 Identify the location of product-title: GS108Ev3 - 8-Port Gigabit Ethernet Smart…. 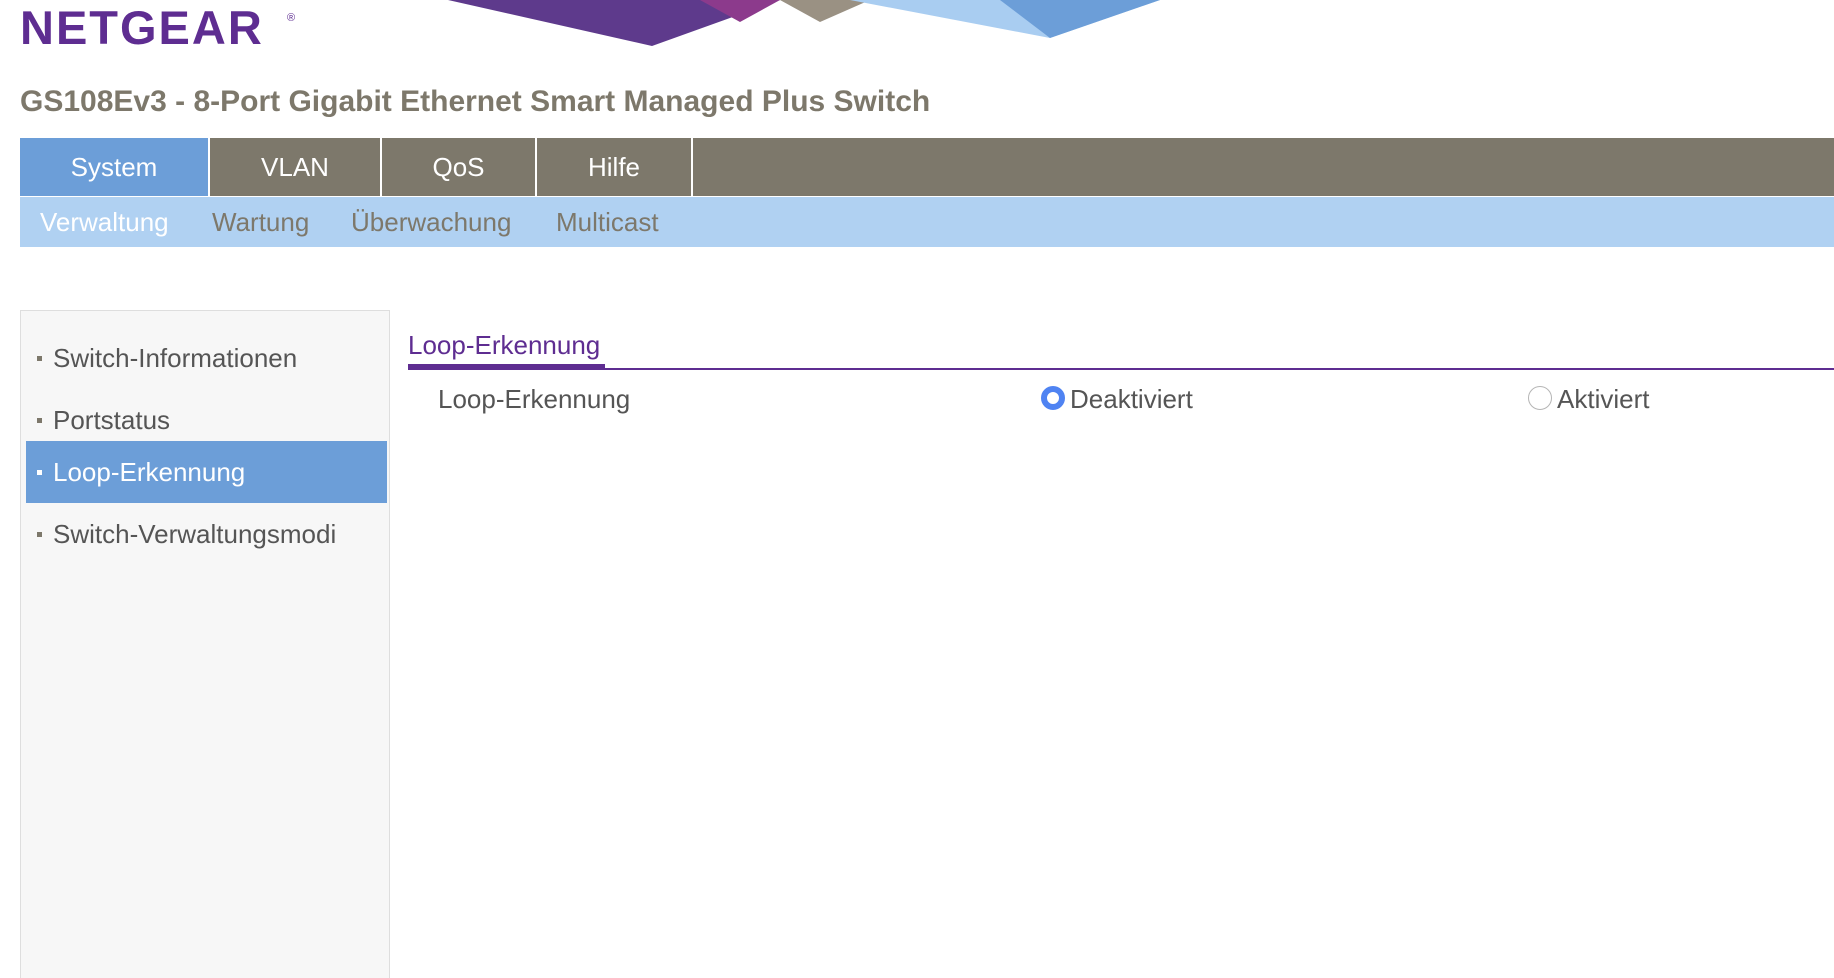
(475, 101).